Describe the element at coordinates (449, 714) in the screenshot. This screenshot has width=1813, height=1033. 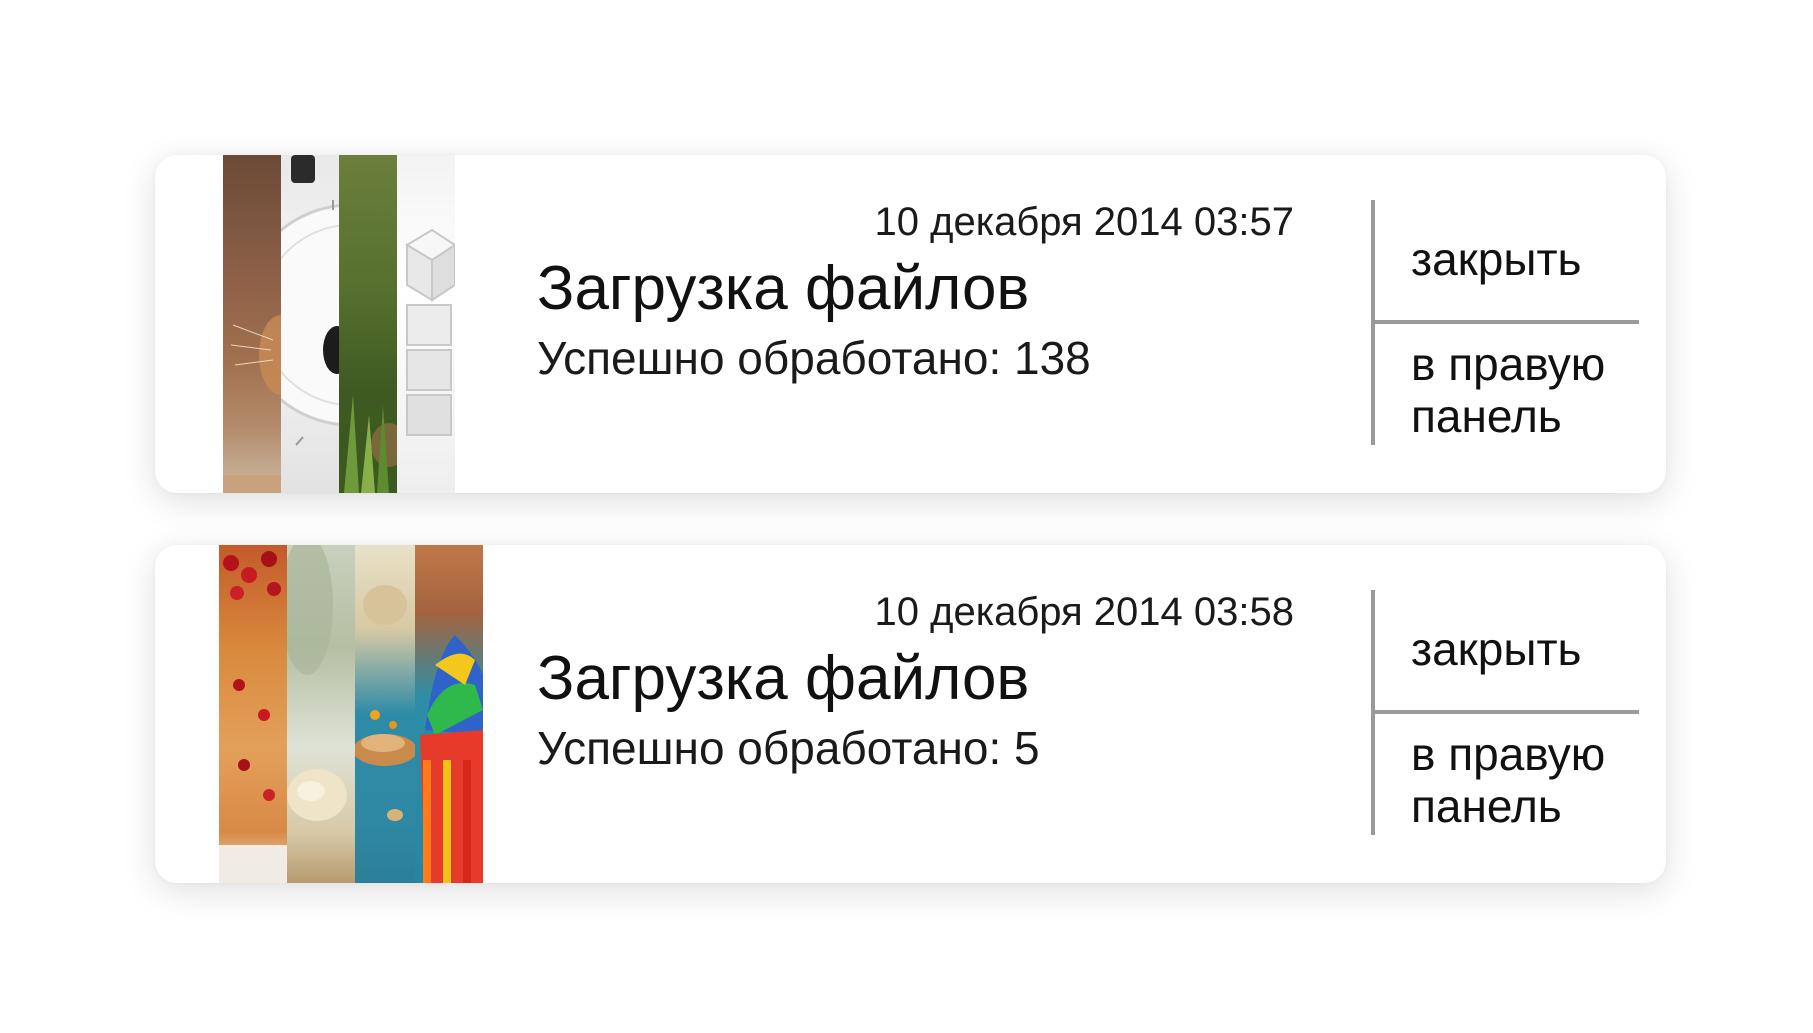
I see `thumbnail-cupcake` at that location.